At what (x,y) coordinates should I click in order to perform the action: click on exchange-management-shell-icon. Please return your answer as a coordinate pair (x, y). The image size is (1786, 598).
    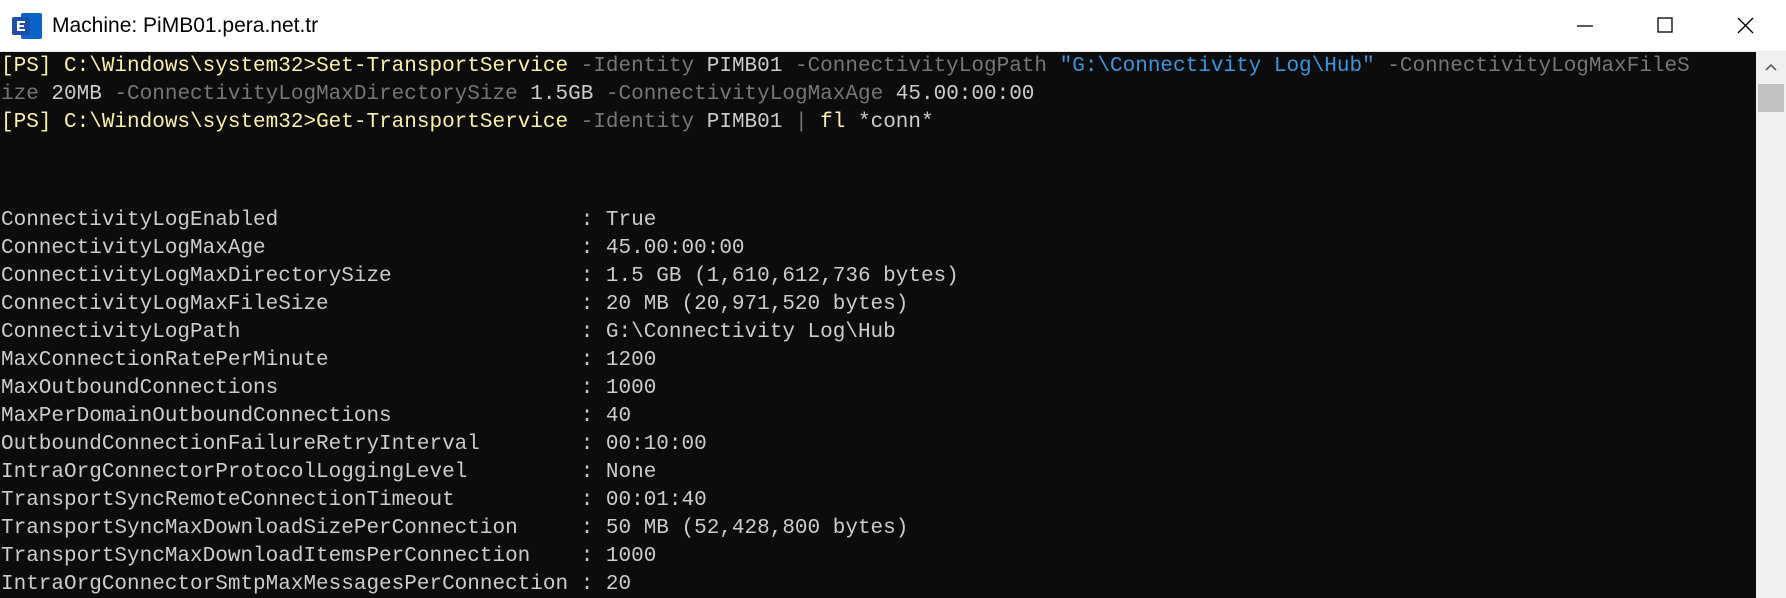
    Looking at the image, I should click on (27, 26).